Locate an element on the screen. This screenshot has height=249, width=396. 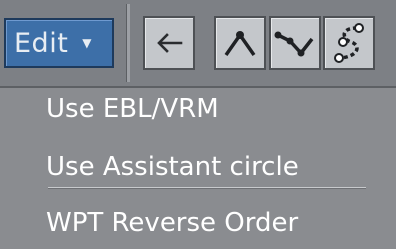
menu-item-use-assistant-circle: Use Assistant circle is located at coordinates (172, 167).